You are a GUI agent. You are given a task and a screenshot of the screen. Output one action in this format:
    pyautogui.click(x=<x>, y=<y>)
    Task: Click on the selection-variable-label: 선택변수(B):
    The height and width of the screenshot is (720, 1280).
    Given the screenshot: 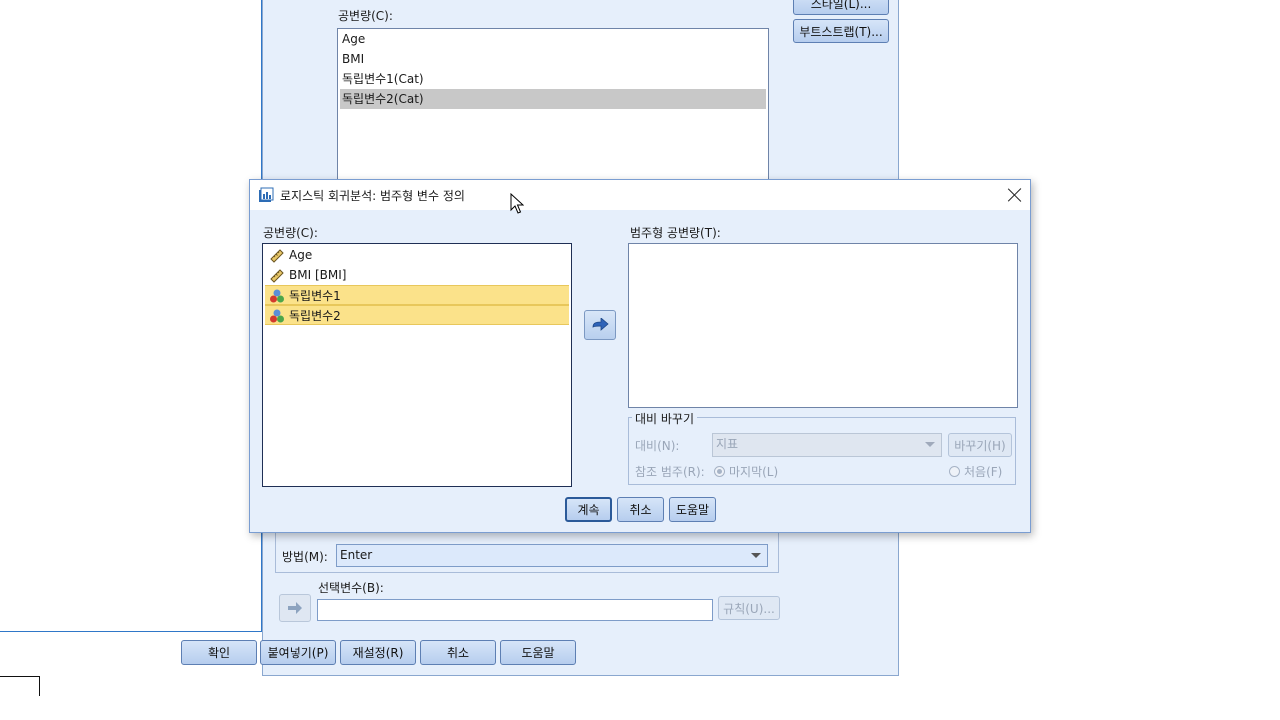 What is the action you would take?
    pyautogui.click(x=351, y=588)
    